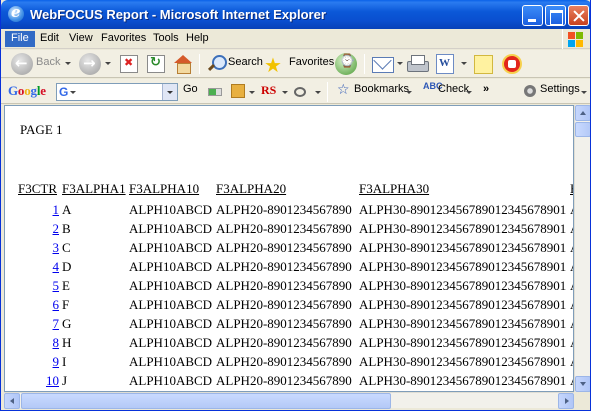 The width and height of the screenshot is (591, 411). I want to click on bookmarks-button: Bookmarks, so click(381, 89).